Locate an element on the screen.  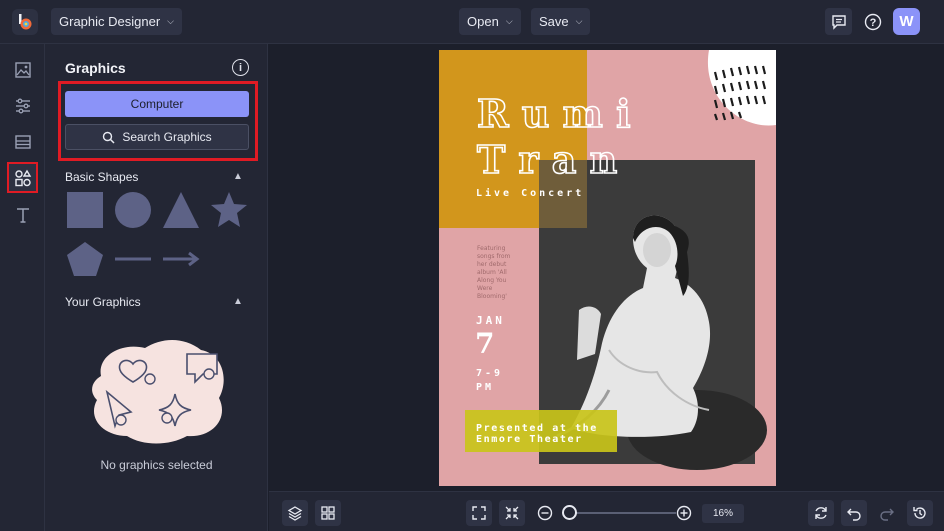
poster-title-line2: T r a n is located at coordinates (547, 159).